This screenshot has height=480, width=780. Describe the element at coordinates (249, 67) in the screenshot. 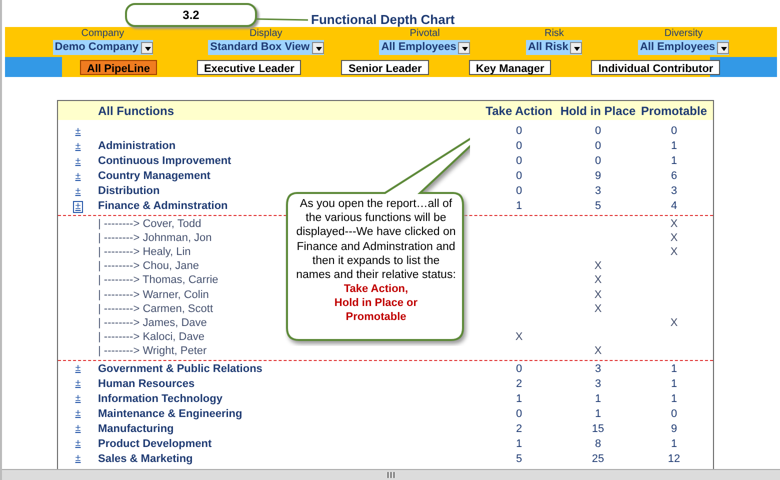

I see `pipeline-tab: Executive Leader` at that location.